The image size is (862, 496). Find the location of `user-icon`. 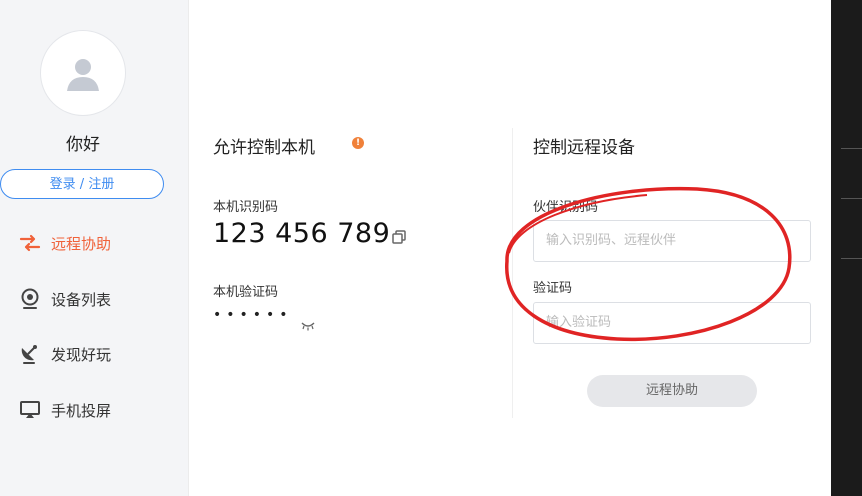

user-icon is located at coordinates (83, 75).